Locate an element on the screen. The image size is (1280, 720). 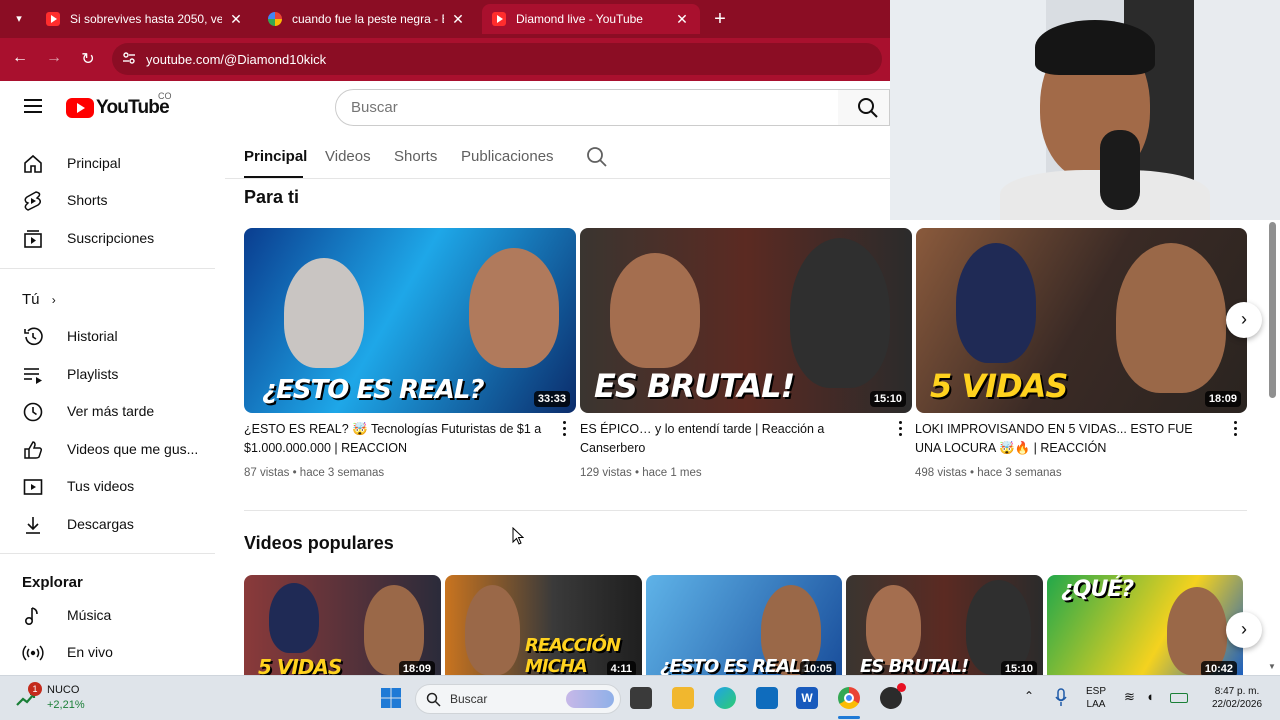
sidebar-item-descargas: Descargas is located at coordinates (107, 524).